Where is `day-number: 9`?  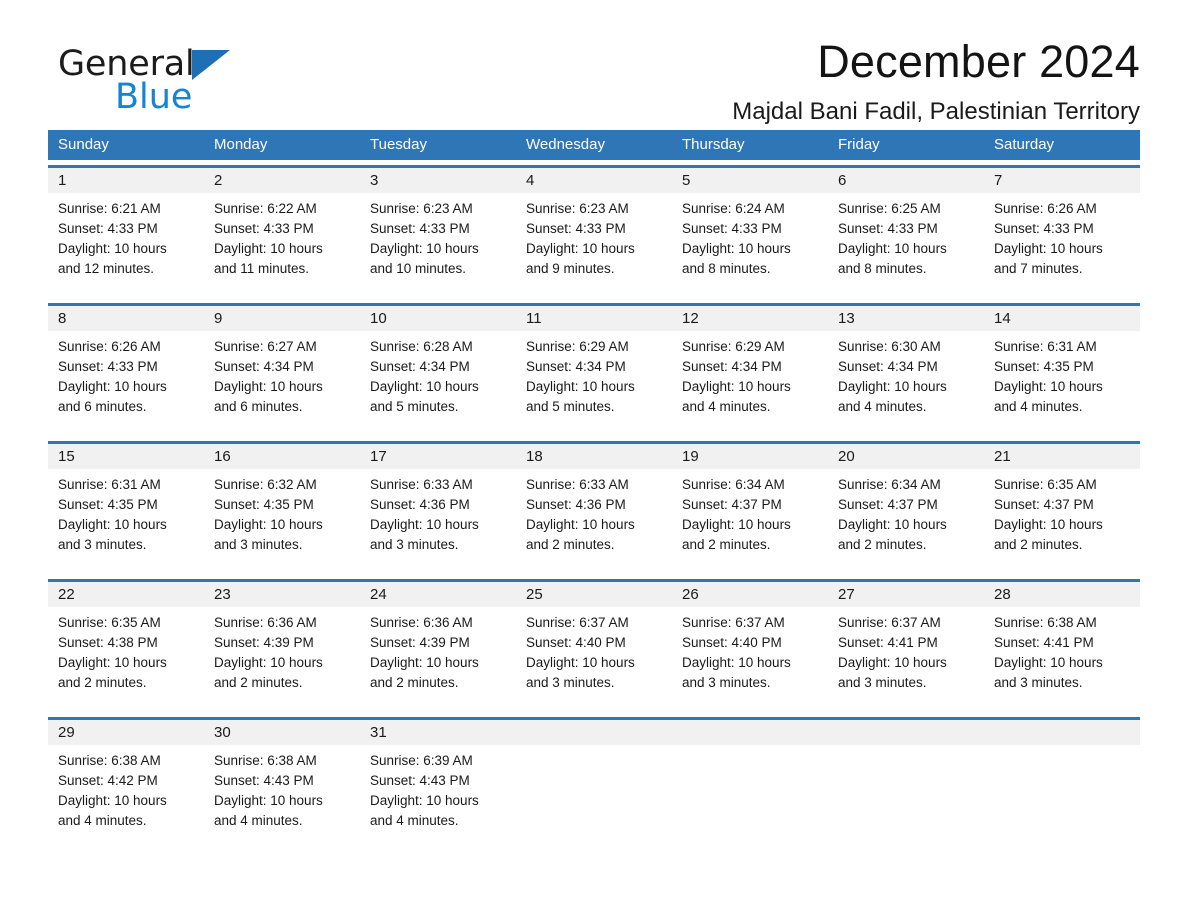 day-number: 9 is located at coordinates (282, 318).